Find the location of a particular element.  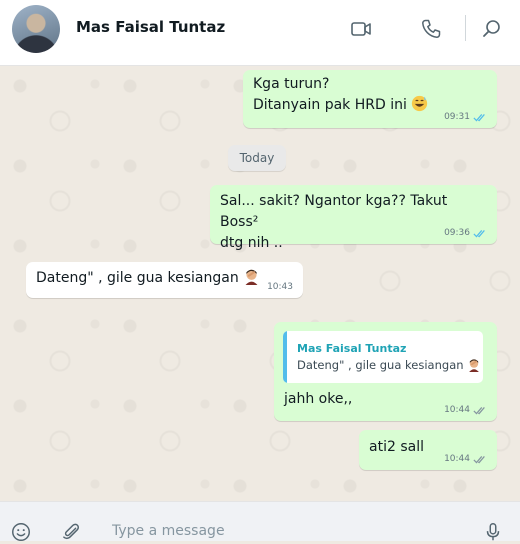

message-time: 09:36 is located at coordinates (457, 233).